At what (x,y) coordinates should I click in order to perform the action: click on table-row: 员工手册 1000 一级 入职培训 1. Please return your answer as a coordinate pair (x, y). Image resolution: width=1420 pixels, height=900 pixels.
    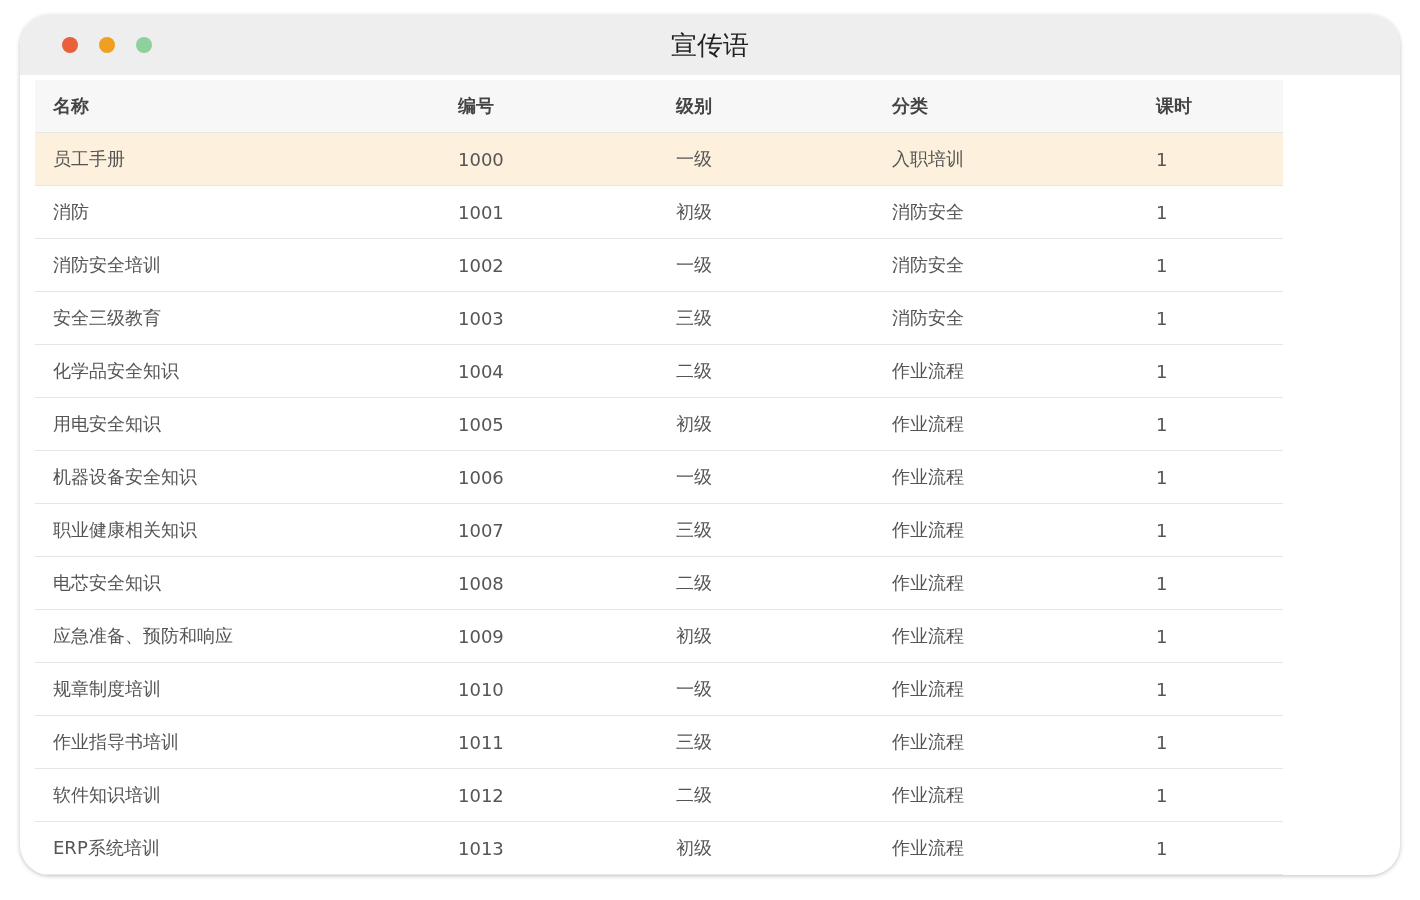
    Looking at the image, I should click on (659, 159).